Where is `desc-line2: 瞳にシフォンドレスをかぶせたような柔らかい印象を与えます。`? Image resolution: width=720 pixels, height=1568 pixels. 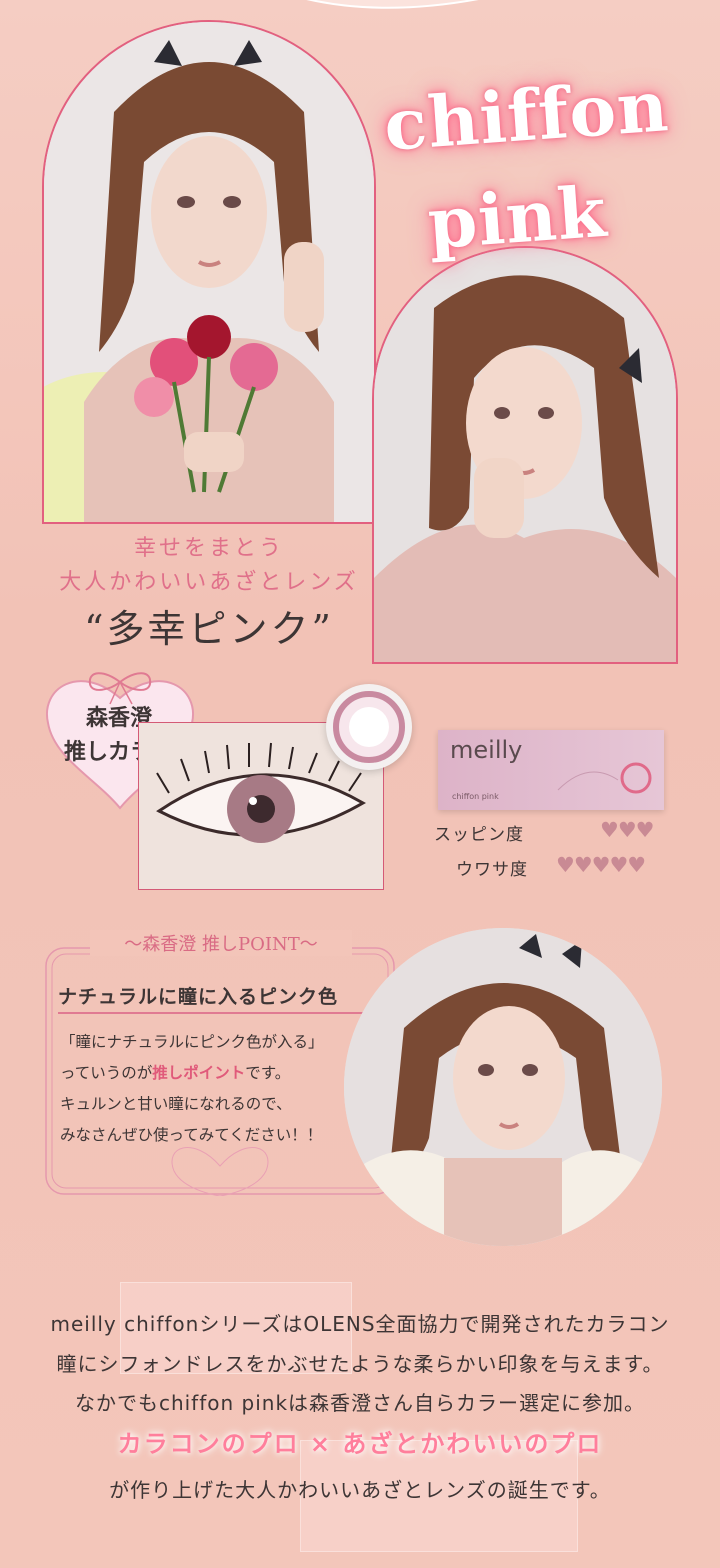 desc-line2: 瞳にシフォンドレスをかぶせたような柔らかい印象を与えます。 is located at coordinates (360, 1364).